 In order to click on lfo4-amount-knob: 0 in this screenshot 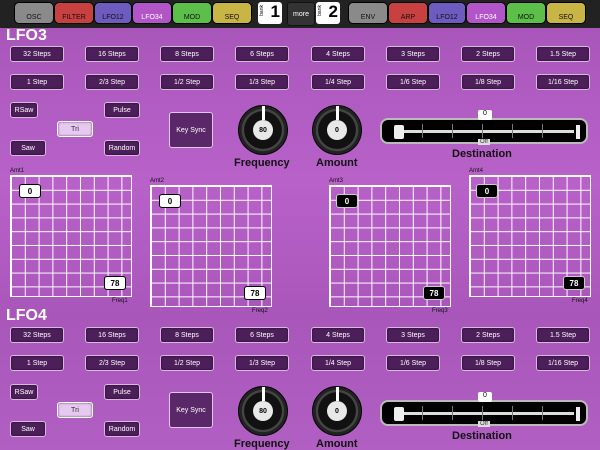, I will do `click(337, 411)`.